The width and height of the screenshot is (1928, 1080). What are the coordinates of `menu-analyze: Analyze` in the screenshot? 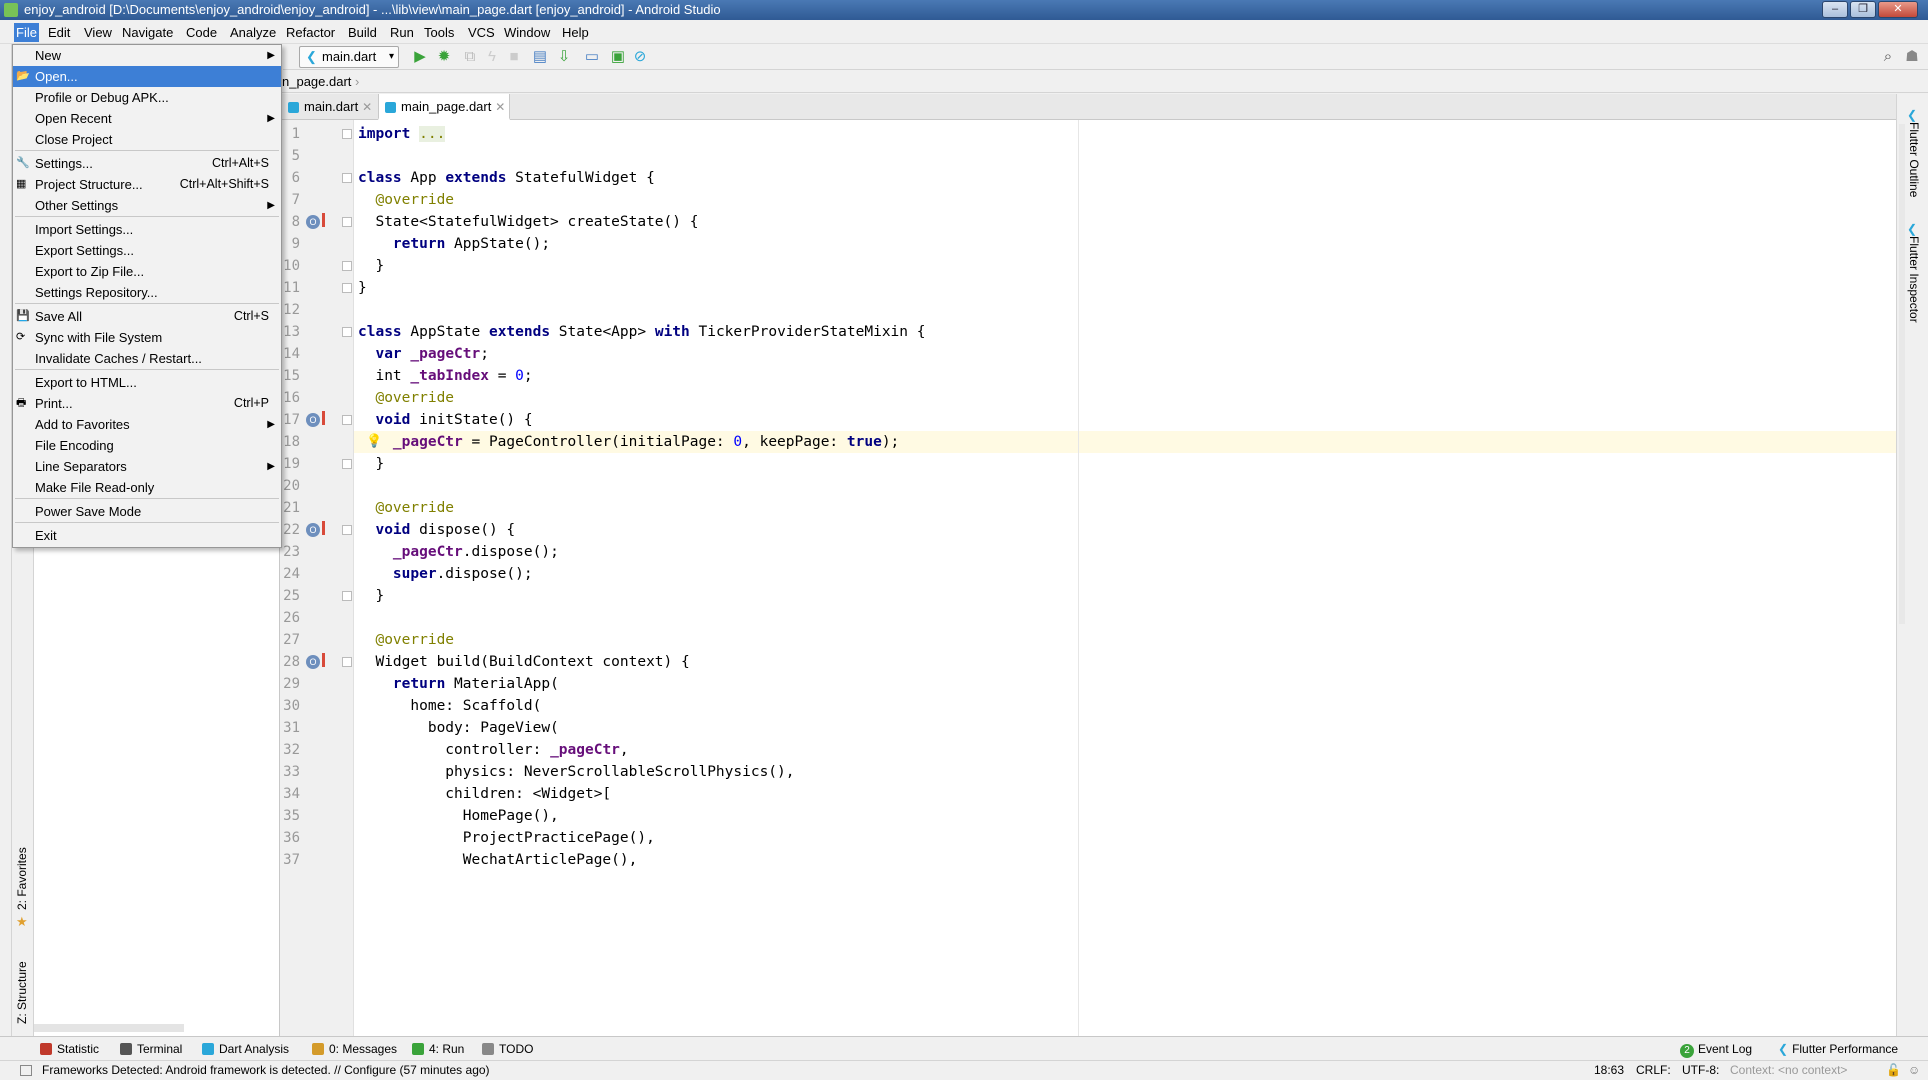 It's located at (253, 32).